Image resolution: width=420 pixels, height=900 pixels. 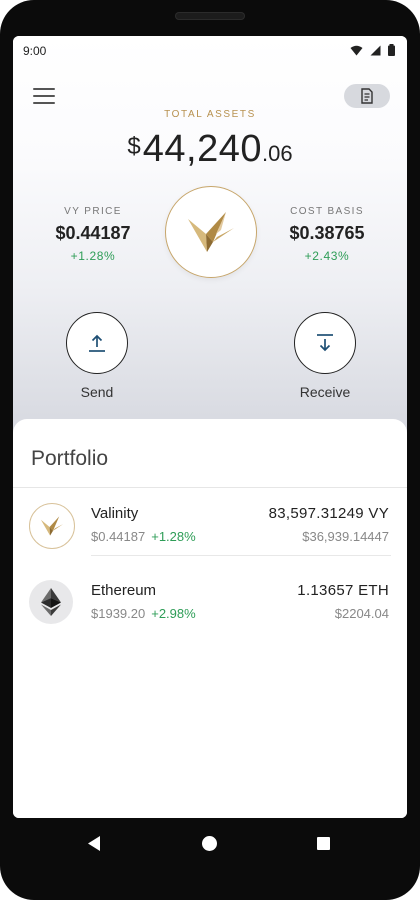 I want to click on portfolio-title: Portfolio, so click(x=70, y=458).